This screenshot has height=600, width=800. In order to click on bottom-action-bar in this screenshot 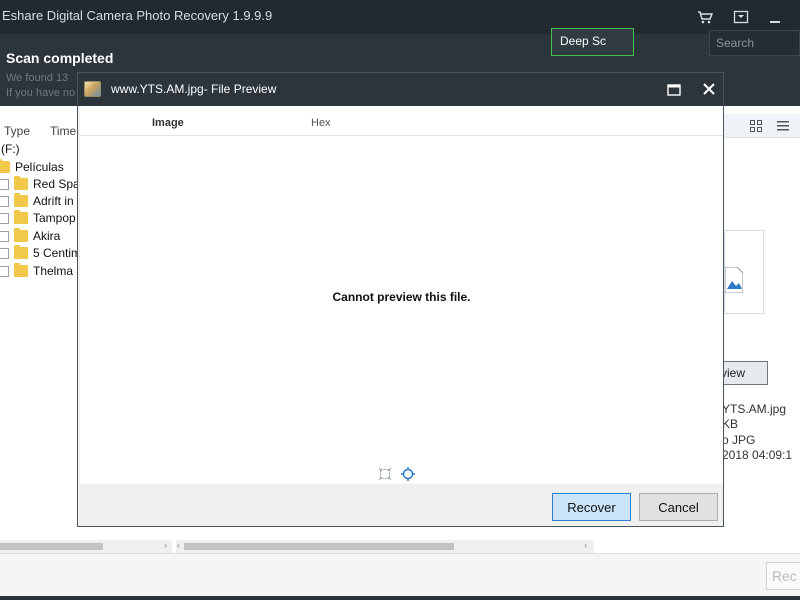, I will do `click(400, 576)`.